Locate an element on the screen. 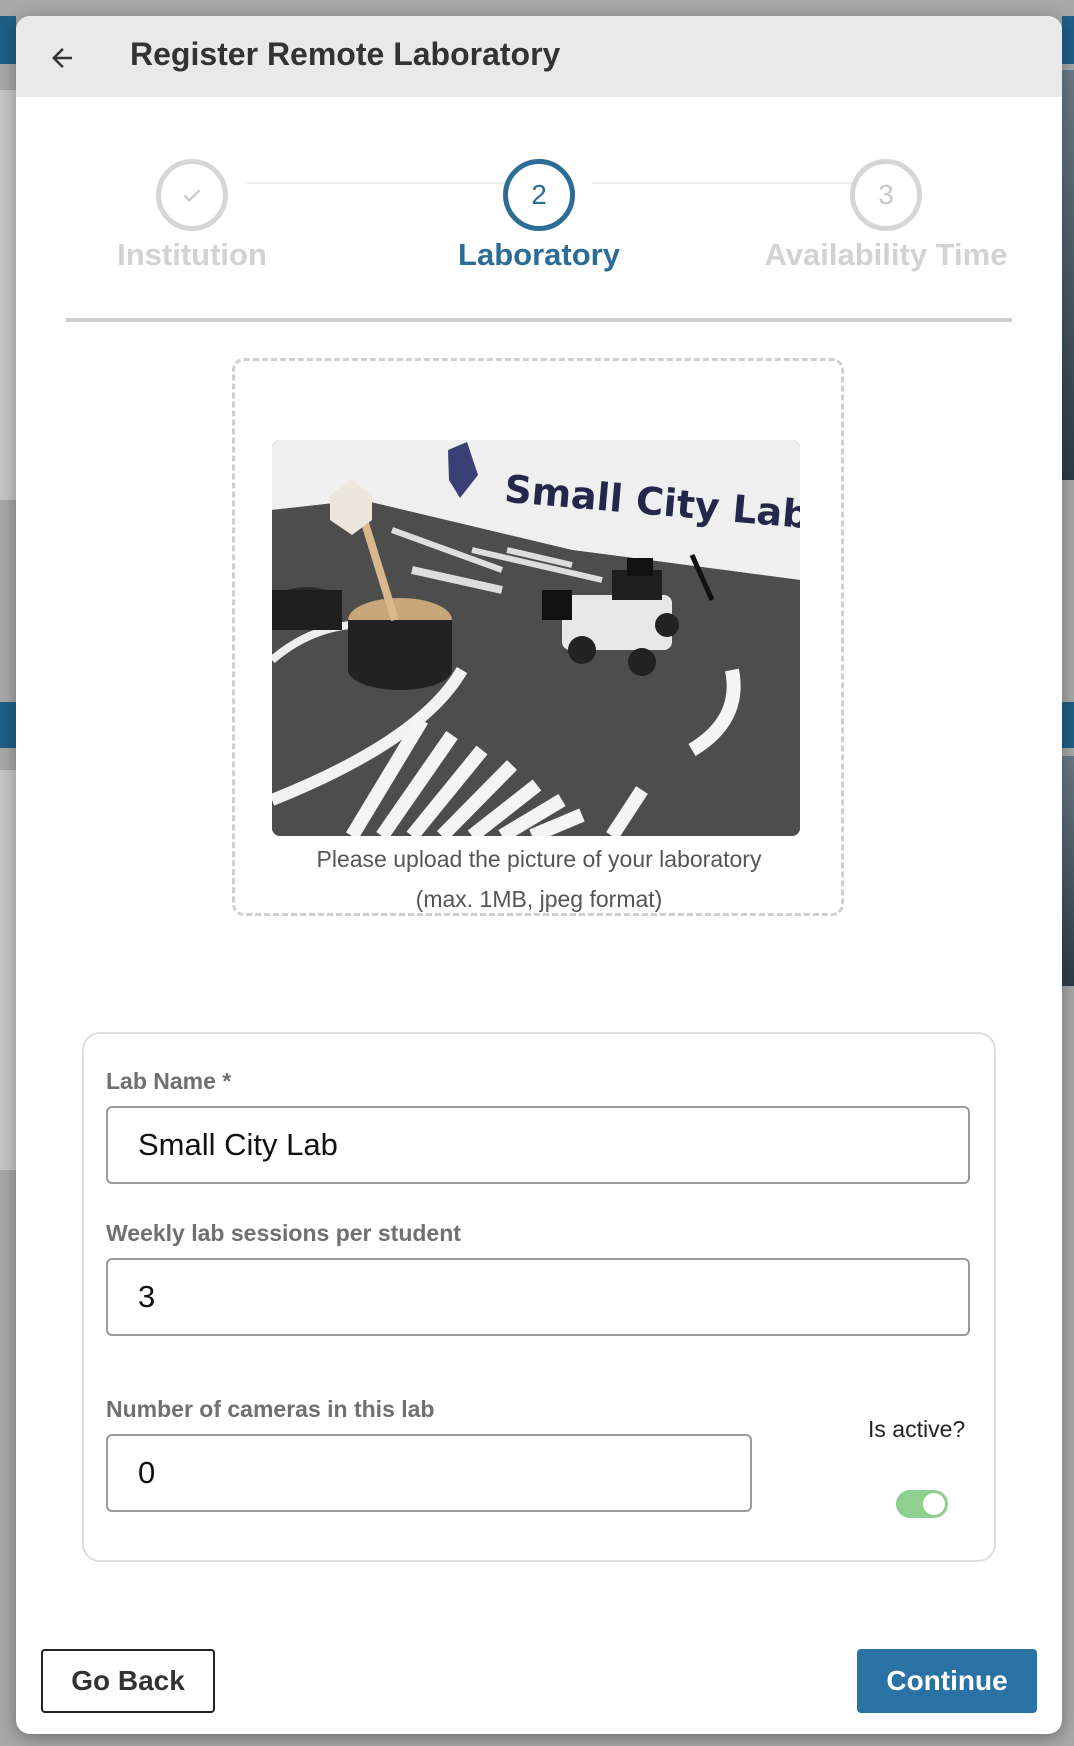 Image resolution: width=1074 pixels, height=1746 pixels. step-label: Laboratory is located at coordinates (539, 254).